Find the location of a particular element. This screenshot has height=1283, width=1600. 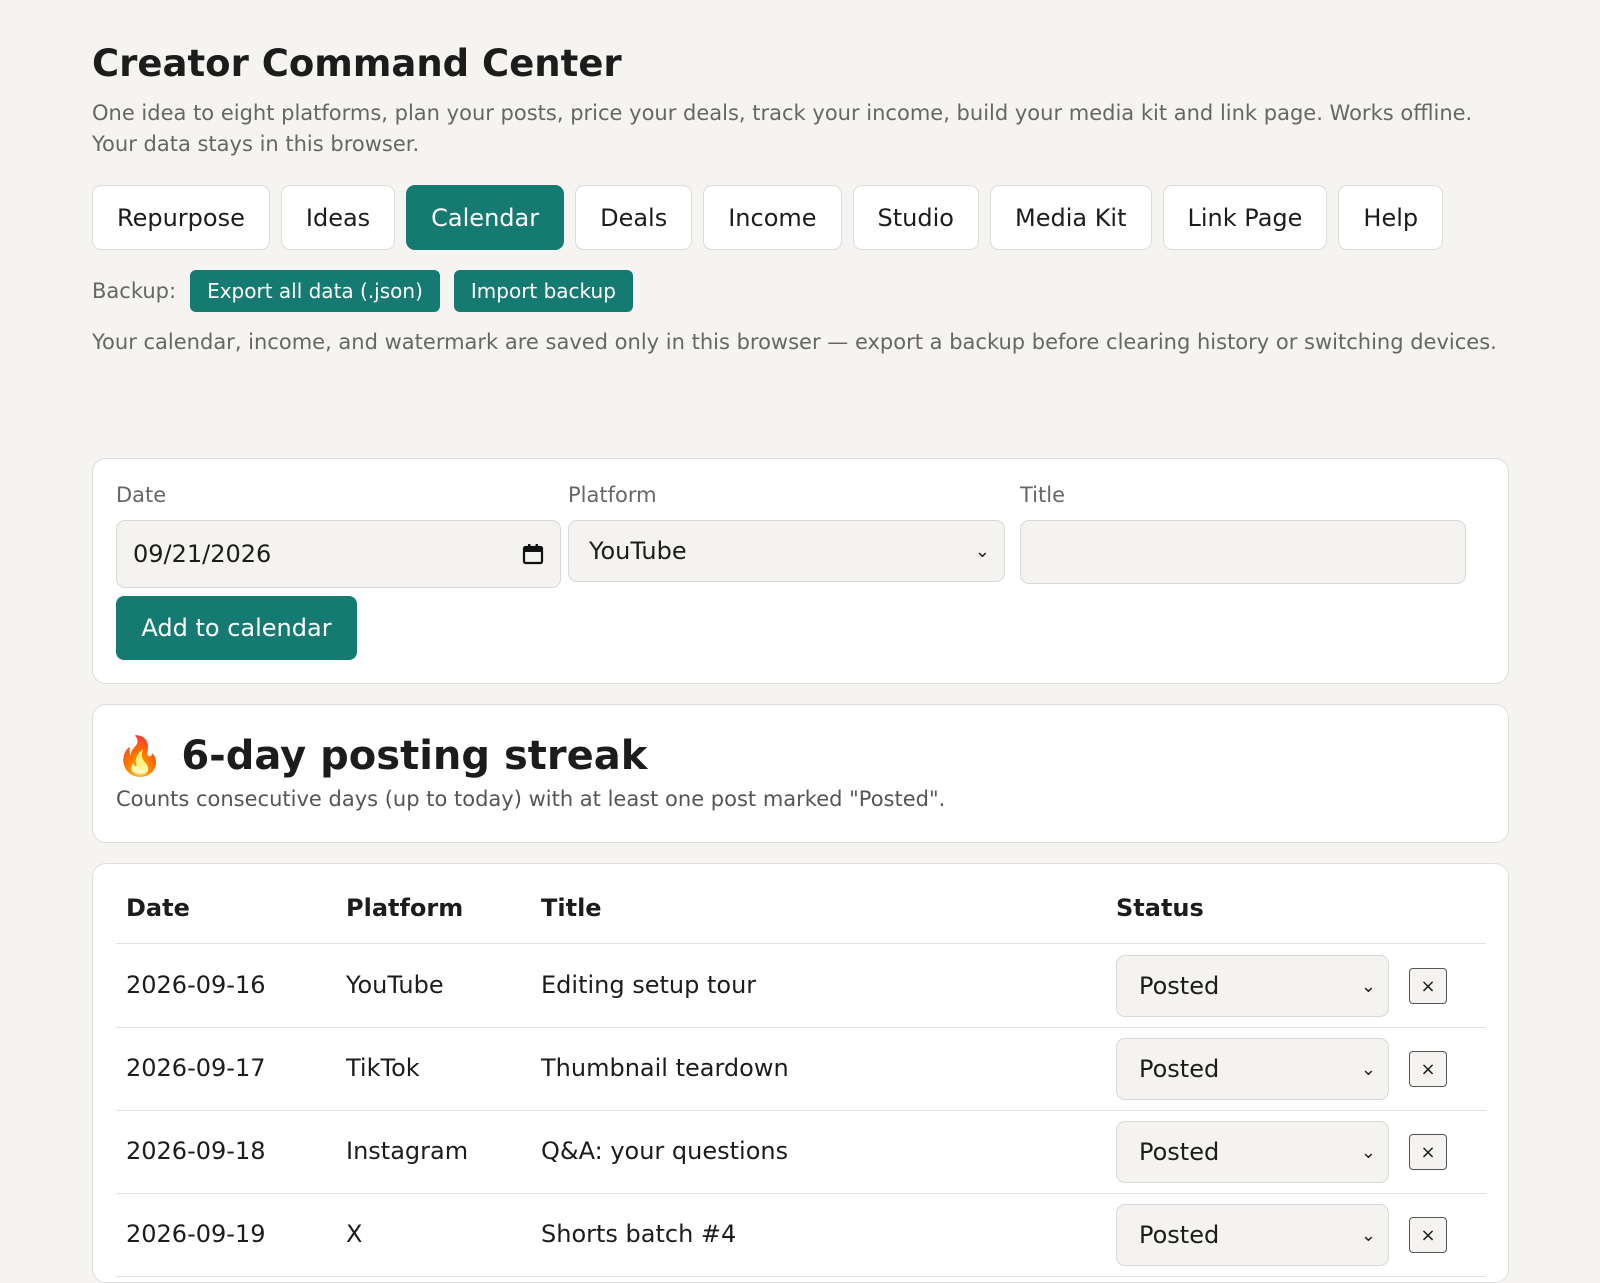

tab-help: Help is located at coordinates (1391, 217).